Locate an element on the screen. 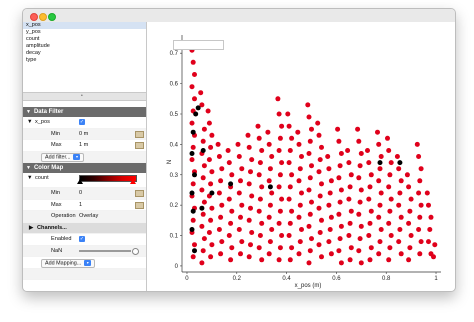 Image resolution: width=474 pixels, height=322 pixels. filter-max-value: 1 m is located at coordinates (83, 145).